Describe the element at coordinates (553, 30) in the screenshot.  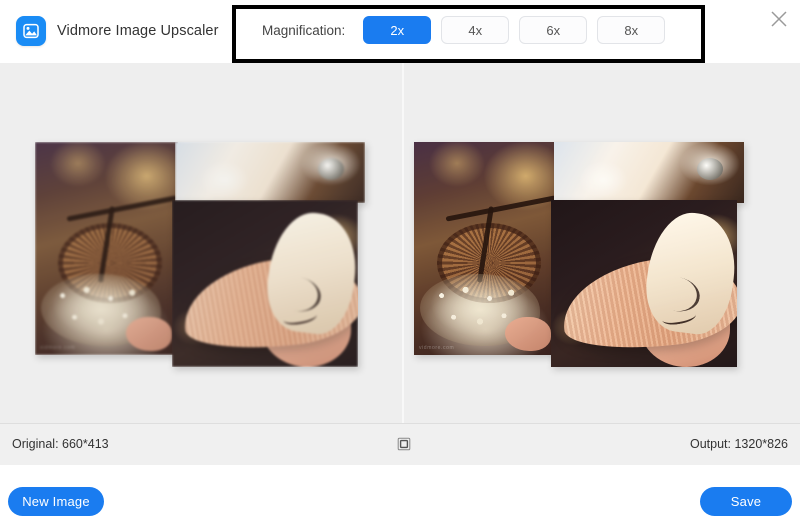
I see `magnification-option-6x: 6x` at that location.